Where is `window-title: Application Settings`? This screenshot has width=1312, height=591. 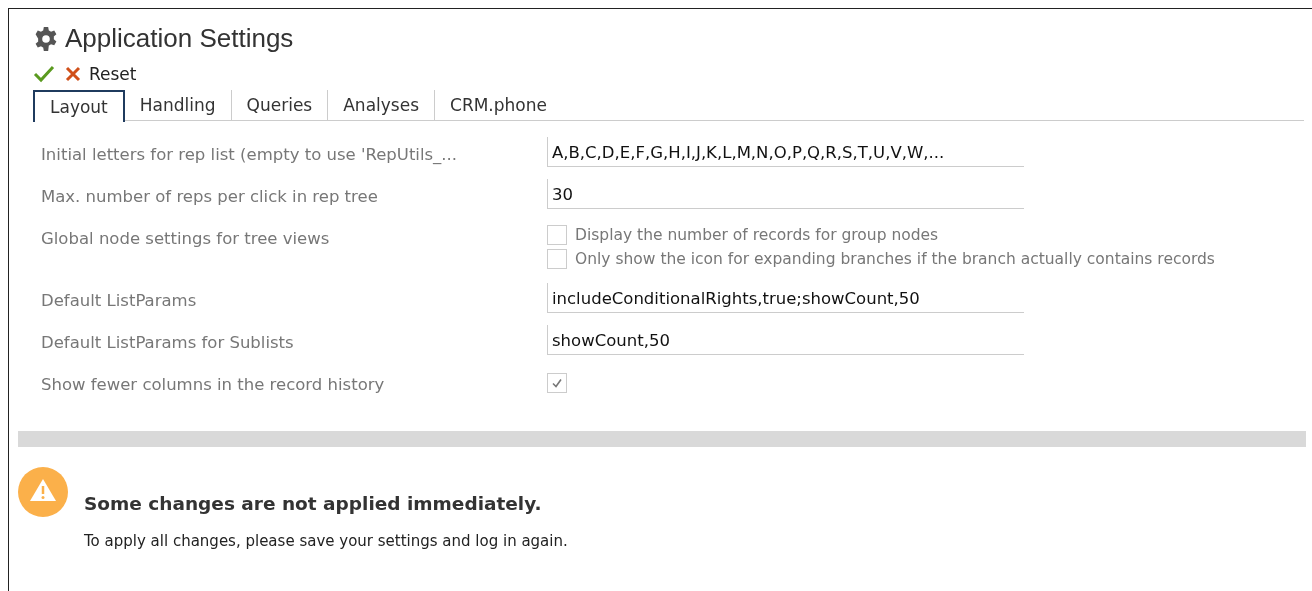 window-title: Application Settings is located at coordinates (179, 38).